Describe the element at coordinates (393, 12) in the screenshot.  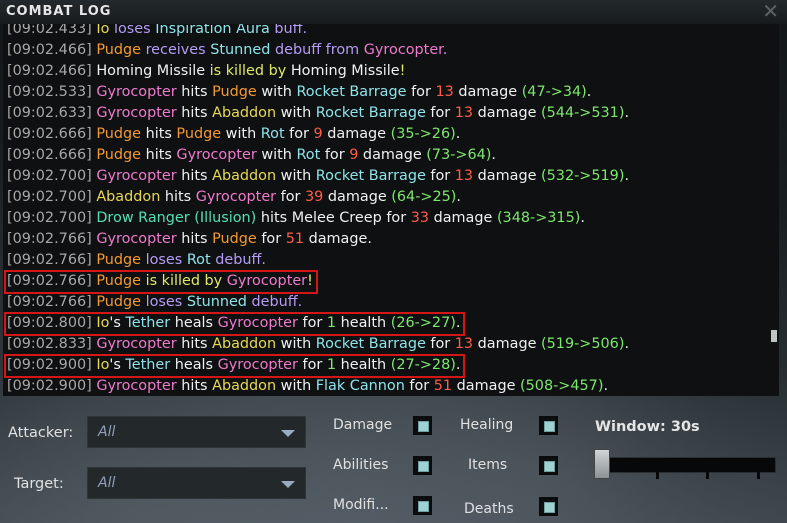
I see `title-bar: COMBAT LOG ✕` at that location.